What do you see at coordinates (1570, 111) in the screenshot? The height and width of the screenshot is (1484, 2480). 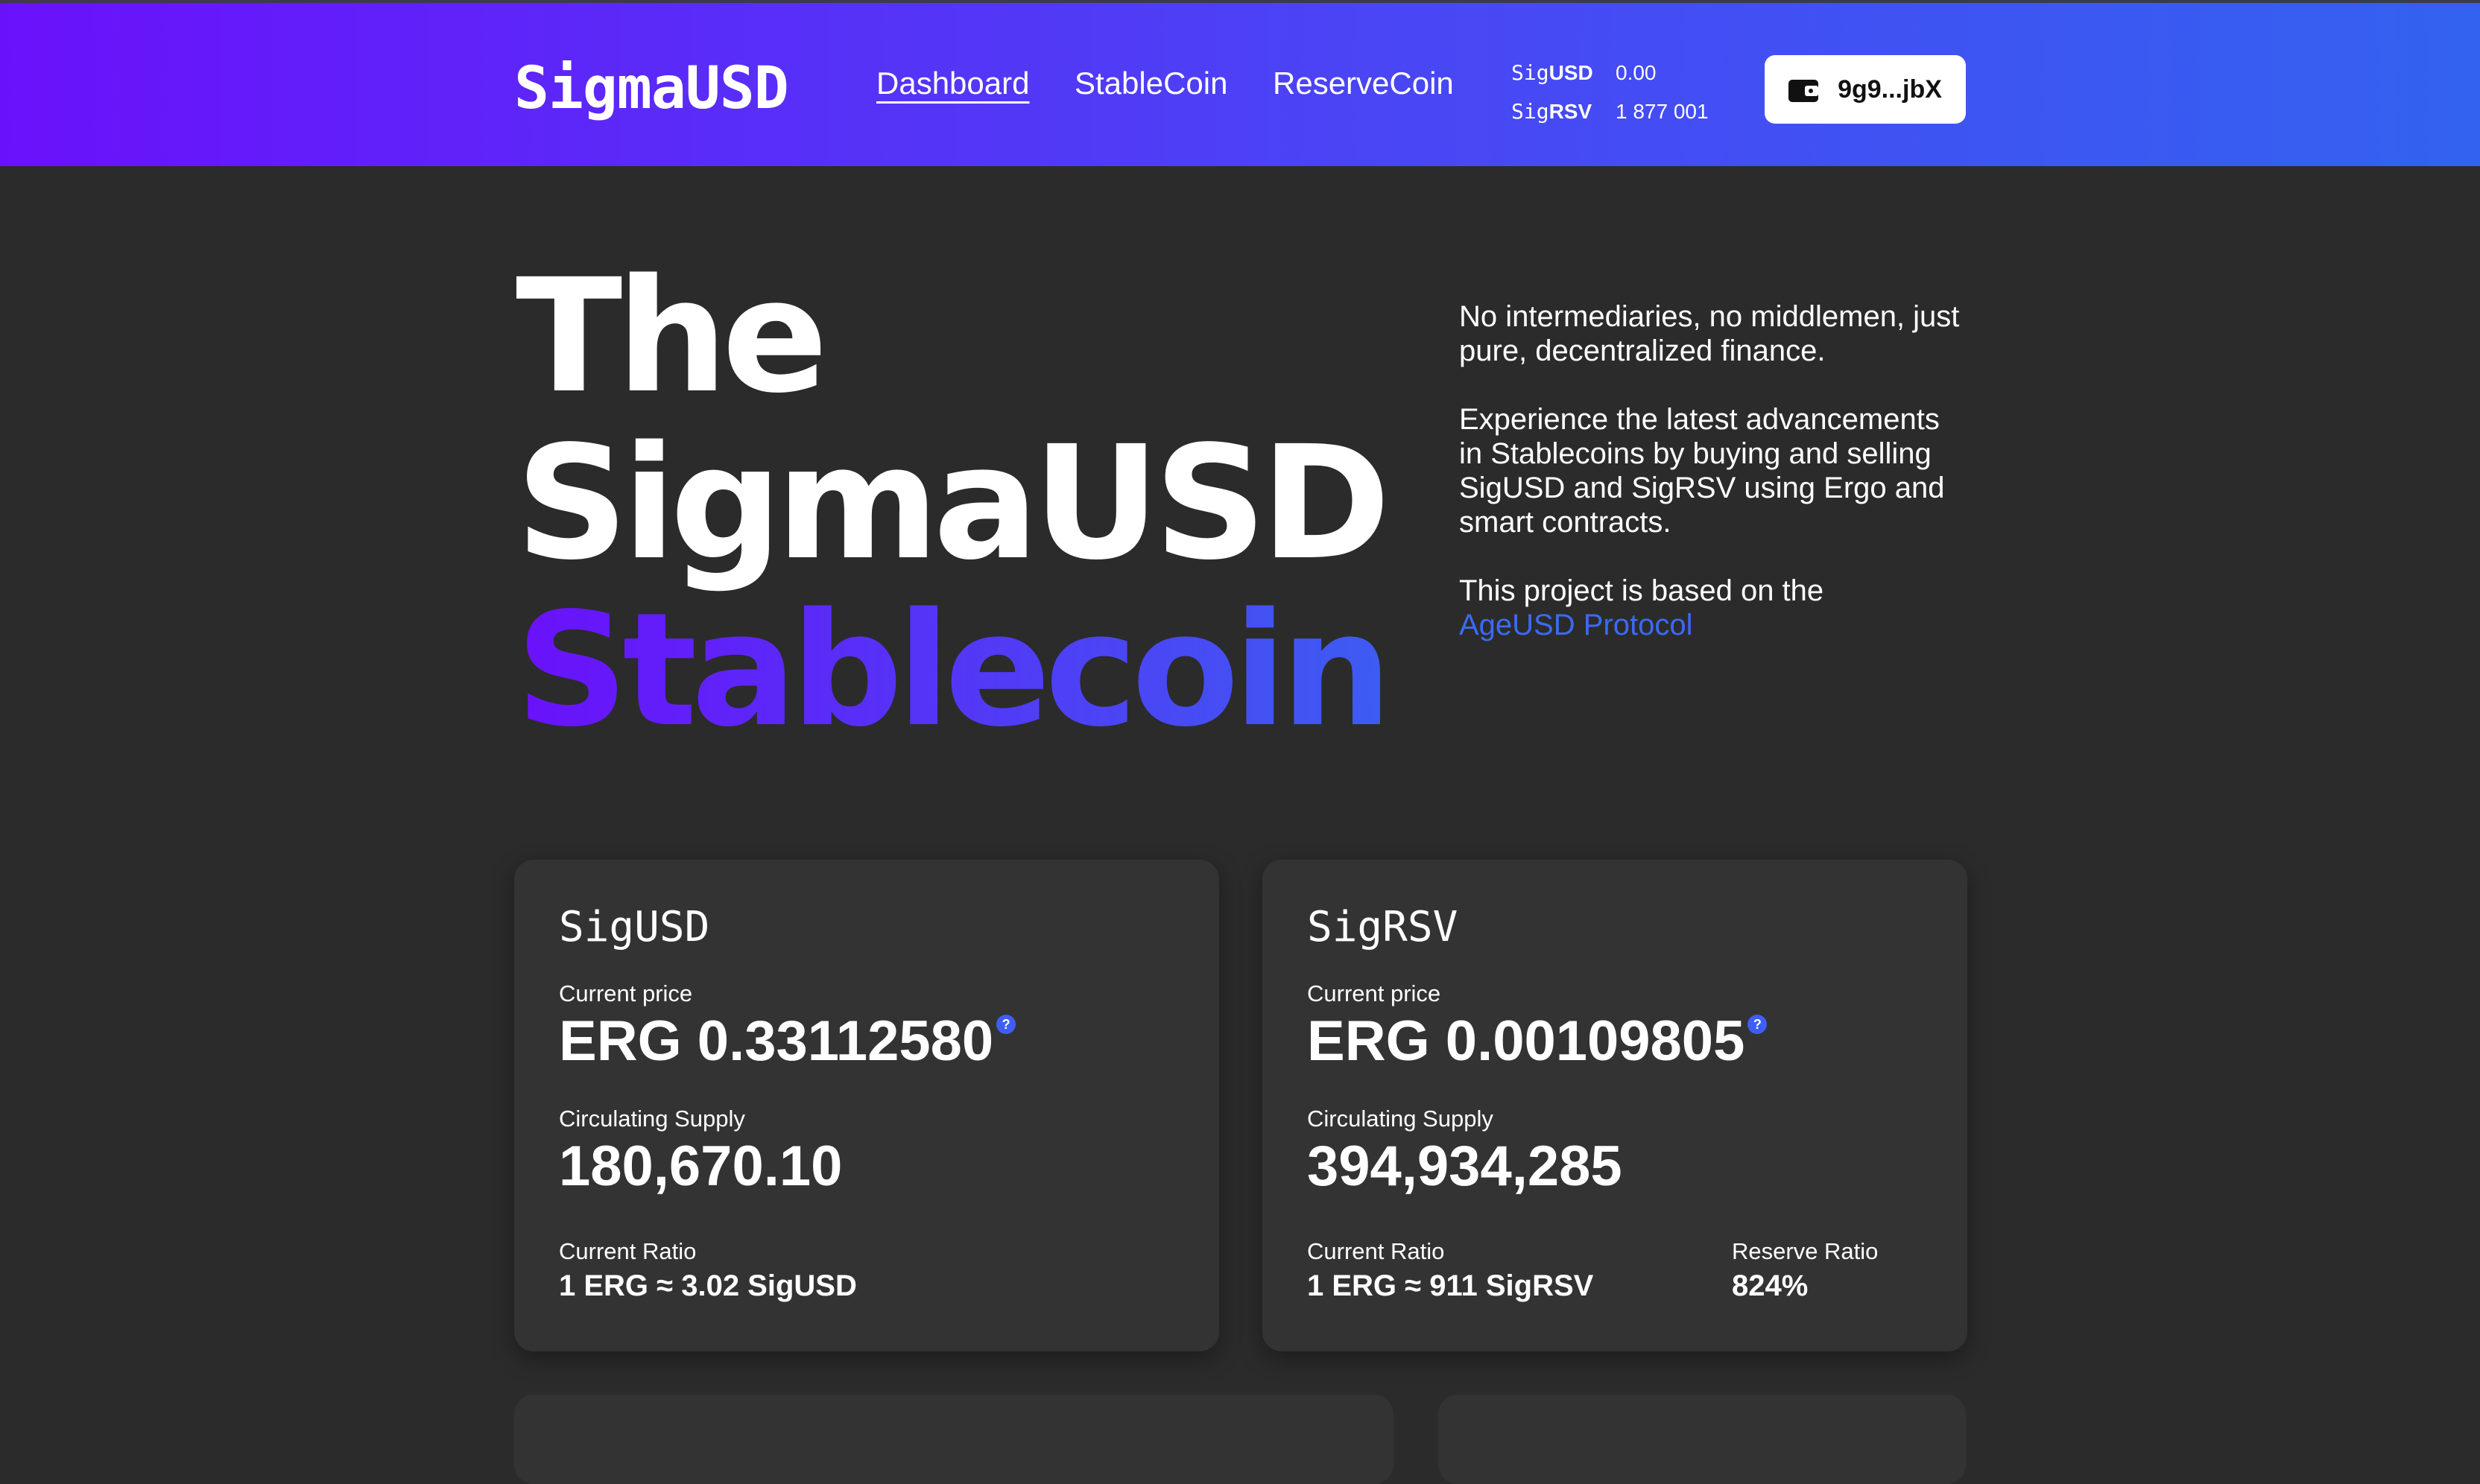 I see `balance-suffix: RSV` at bounding box center [1570, 111].